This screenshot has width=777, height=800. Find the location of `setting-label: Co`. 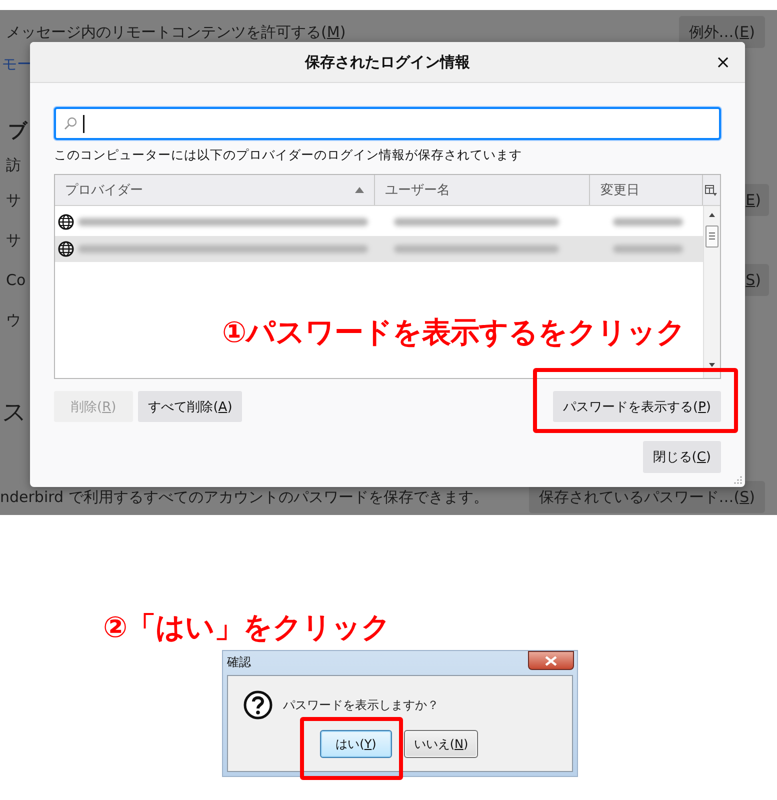

setting-label: Co is located at coordinates (16, 280).